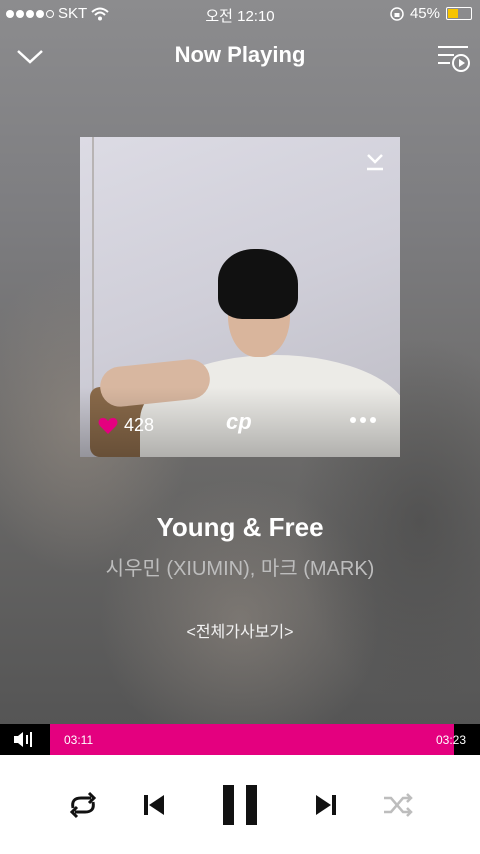  I want to click on shuffle-icon, so click(398, 805).